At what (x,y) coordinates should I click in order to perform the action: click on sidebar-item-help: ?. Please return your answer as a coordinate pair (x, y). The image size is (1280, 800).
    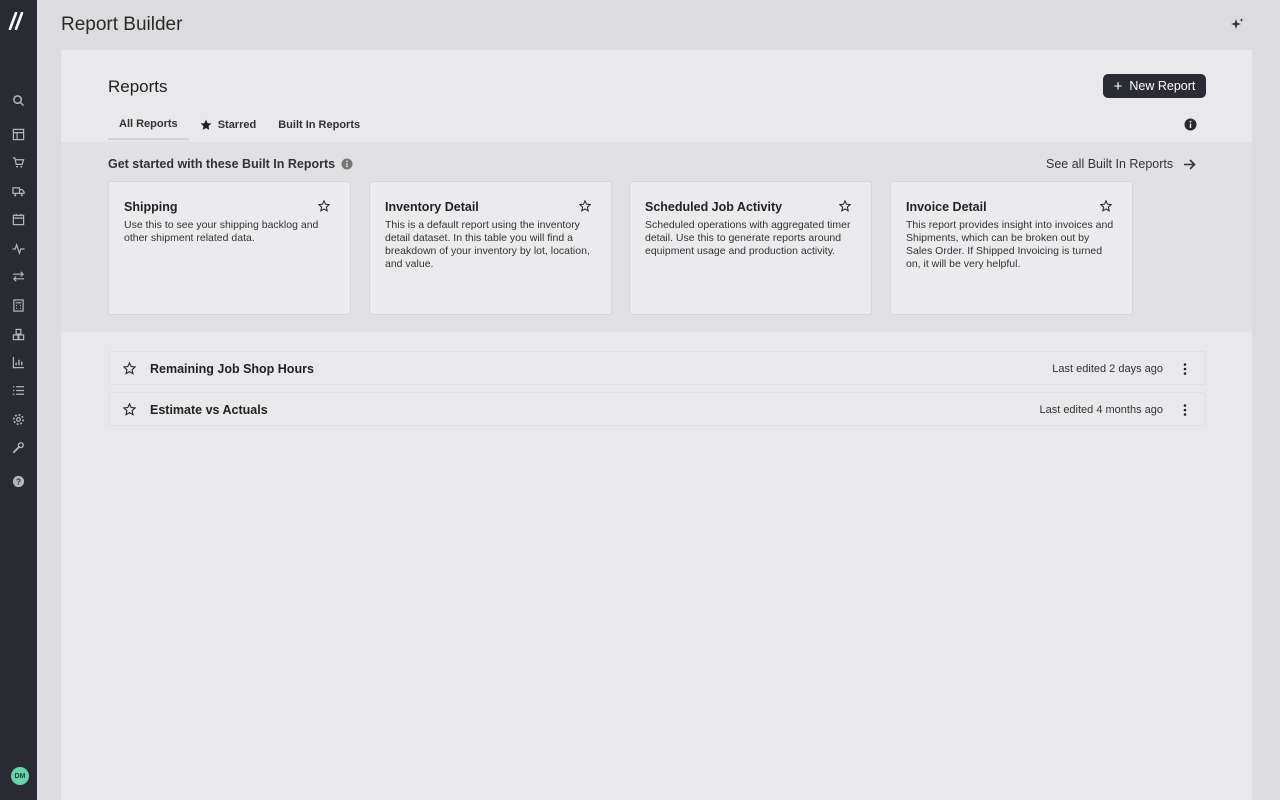
    Looking at the image, I should click on (18, 481).